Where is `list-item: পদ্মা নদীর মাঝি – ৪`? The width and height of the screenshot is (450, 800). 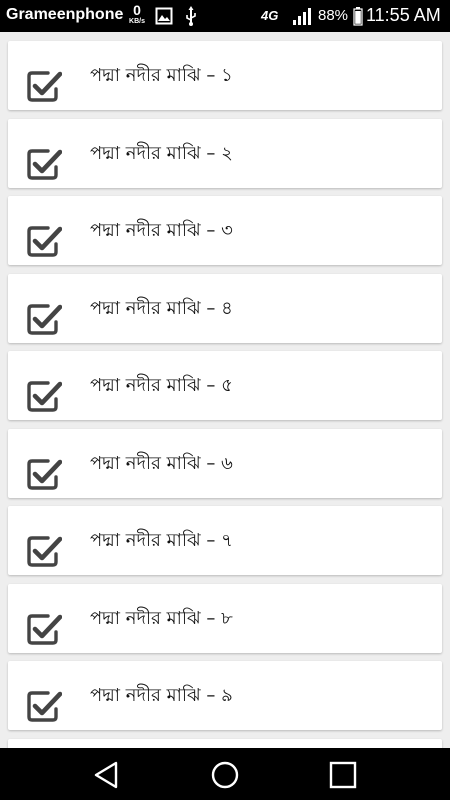
list-item: পদ্মা নদীর মাঝি – ৪ is located at coordinates (225, 308).